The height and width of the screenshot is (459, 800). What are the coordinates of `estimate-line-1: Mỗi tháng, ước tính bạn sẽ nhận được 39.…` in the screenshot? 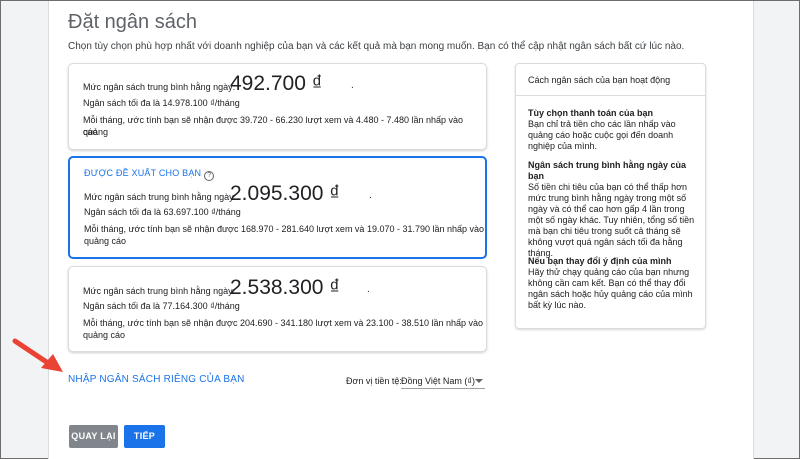 It's located at (273, 126).